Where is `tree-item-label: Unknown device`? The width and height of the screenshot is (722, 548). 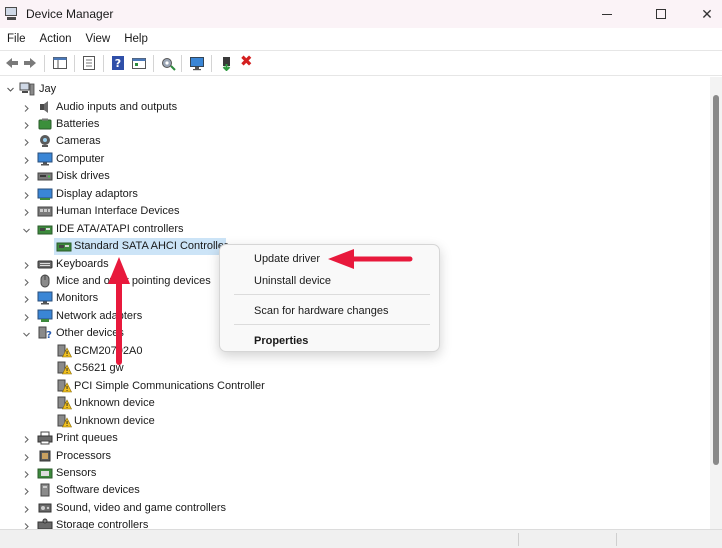 tree-item-label: Unknown device is located at coordinates (114, 403).